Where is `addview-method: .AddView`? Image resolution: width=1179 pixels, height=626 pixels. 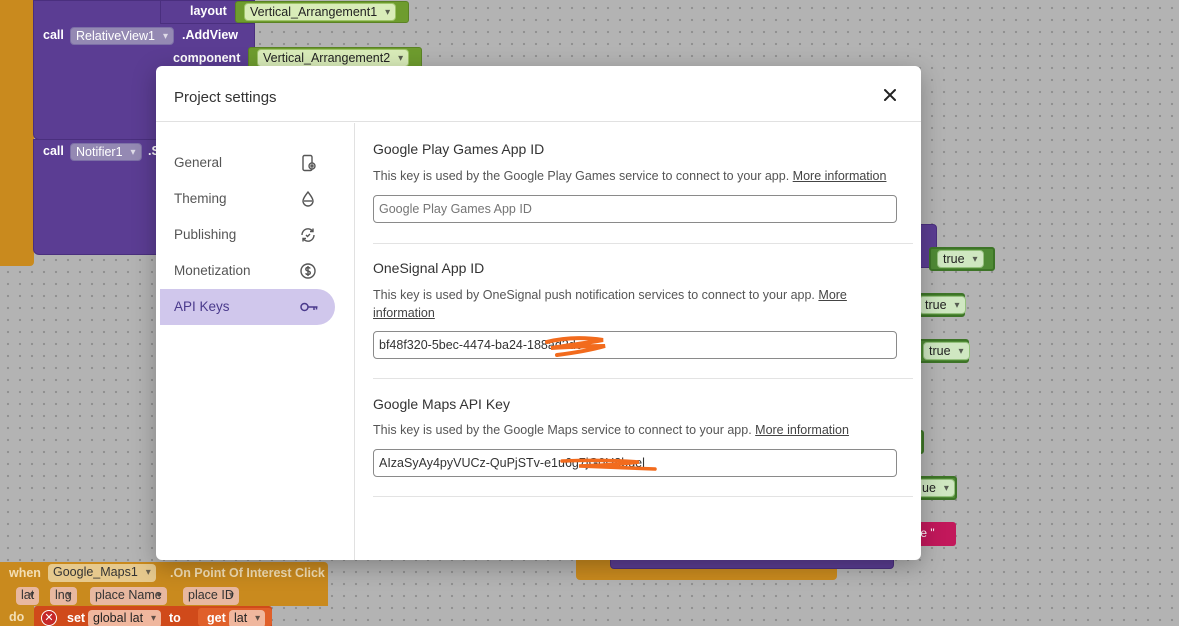
addview-method: .AddView is located at coordinates (210, 35).